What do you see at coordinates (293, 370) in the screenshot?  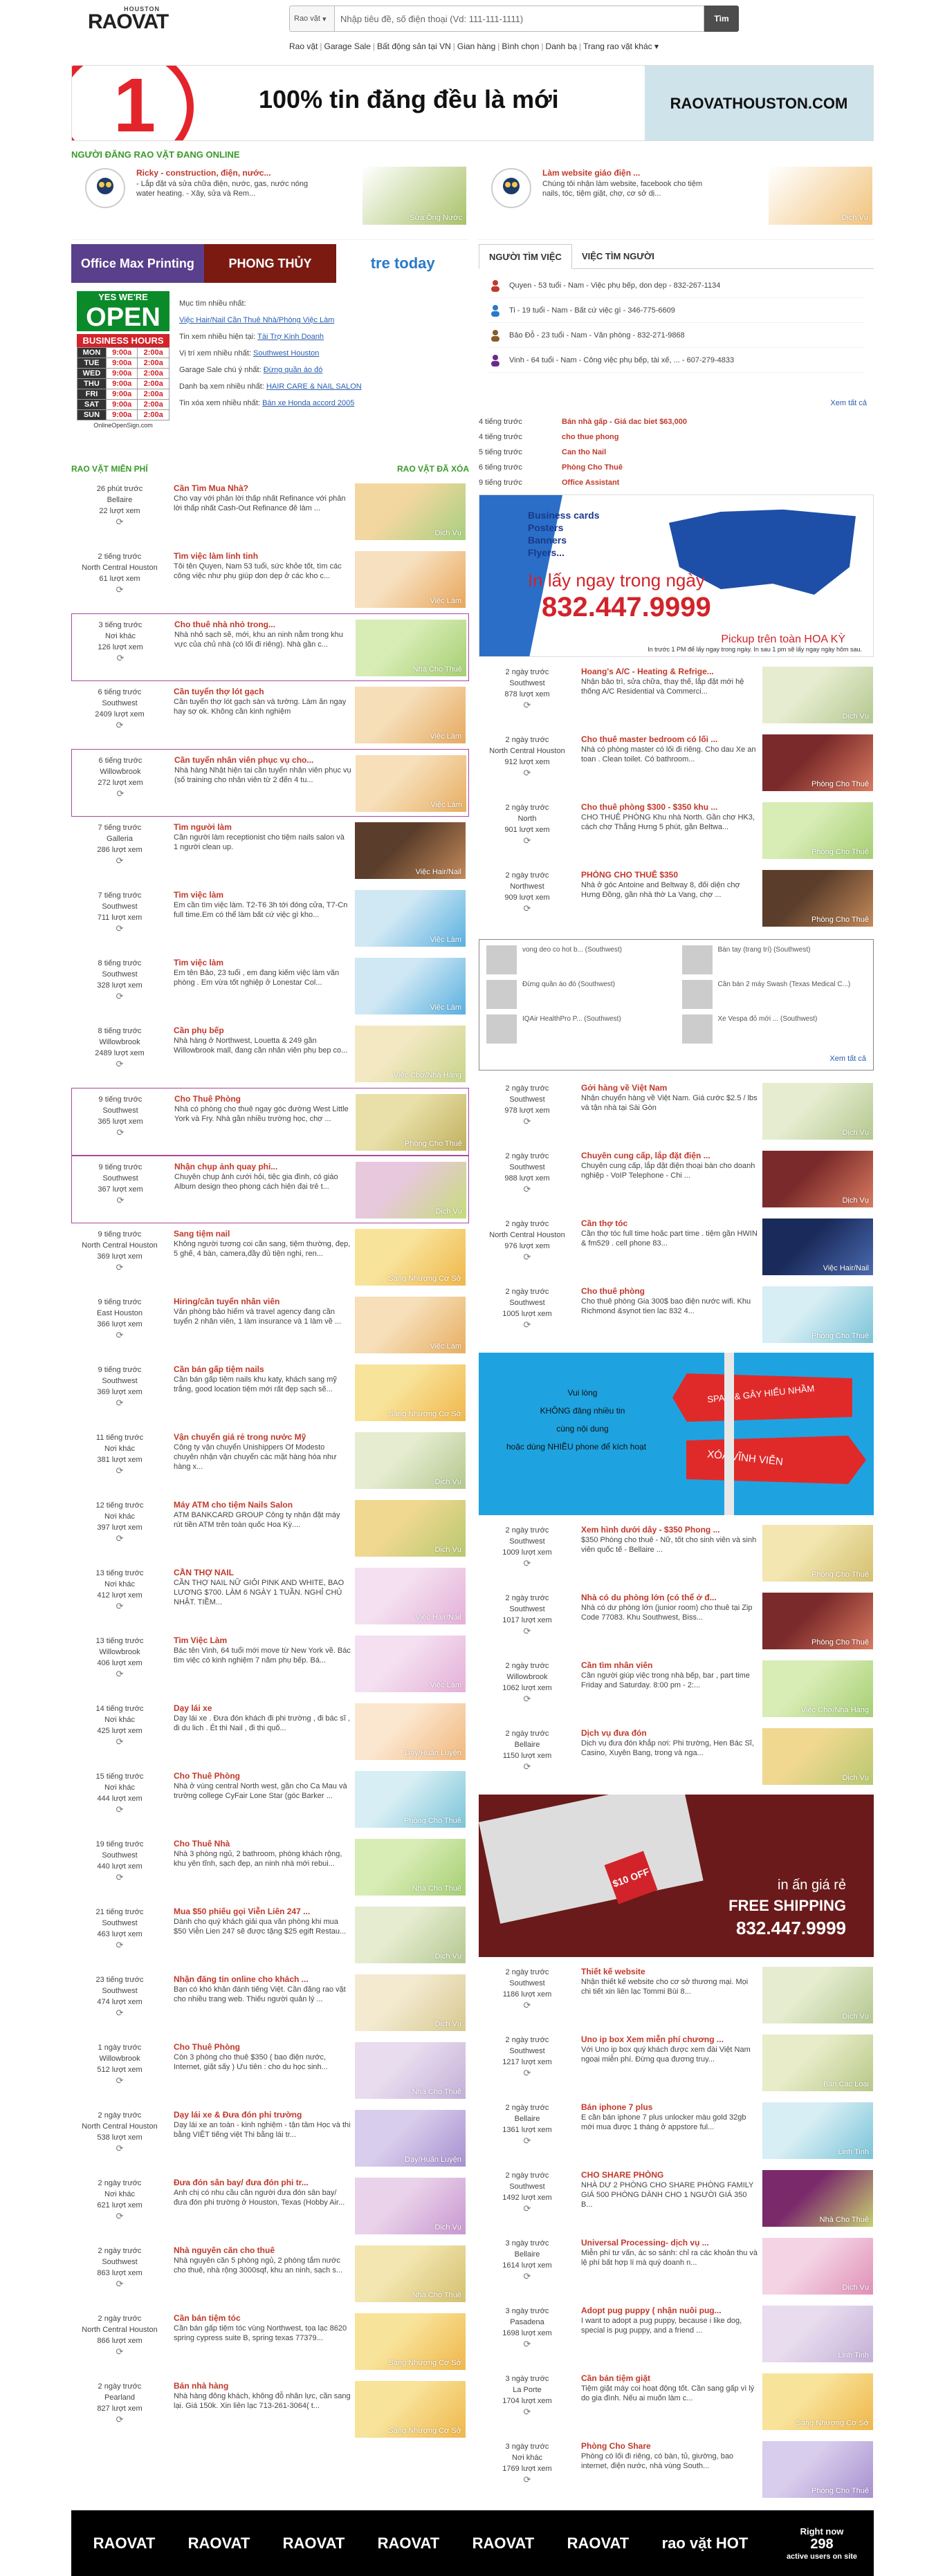 I see `stat-value-link: Đừng quần áo đó` at bounding box center [293, 370].